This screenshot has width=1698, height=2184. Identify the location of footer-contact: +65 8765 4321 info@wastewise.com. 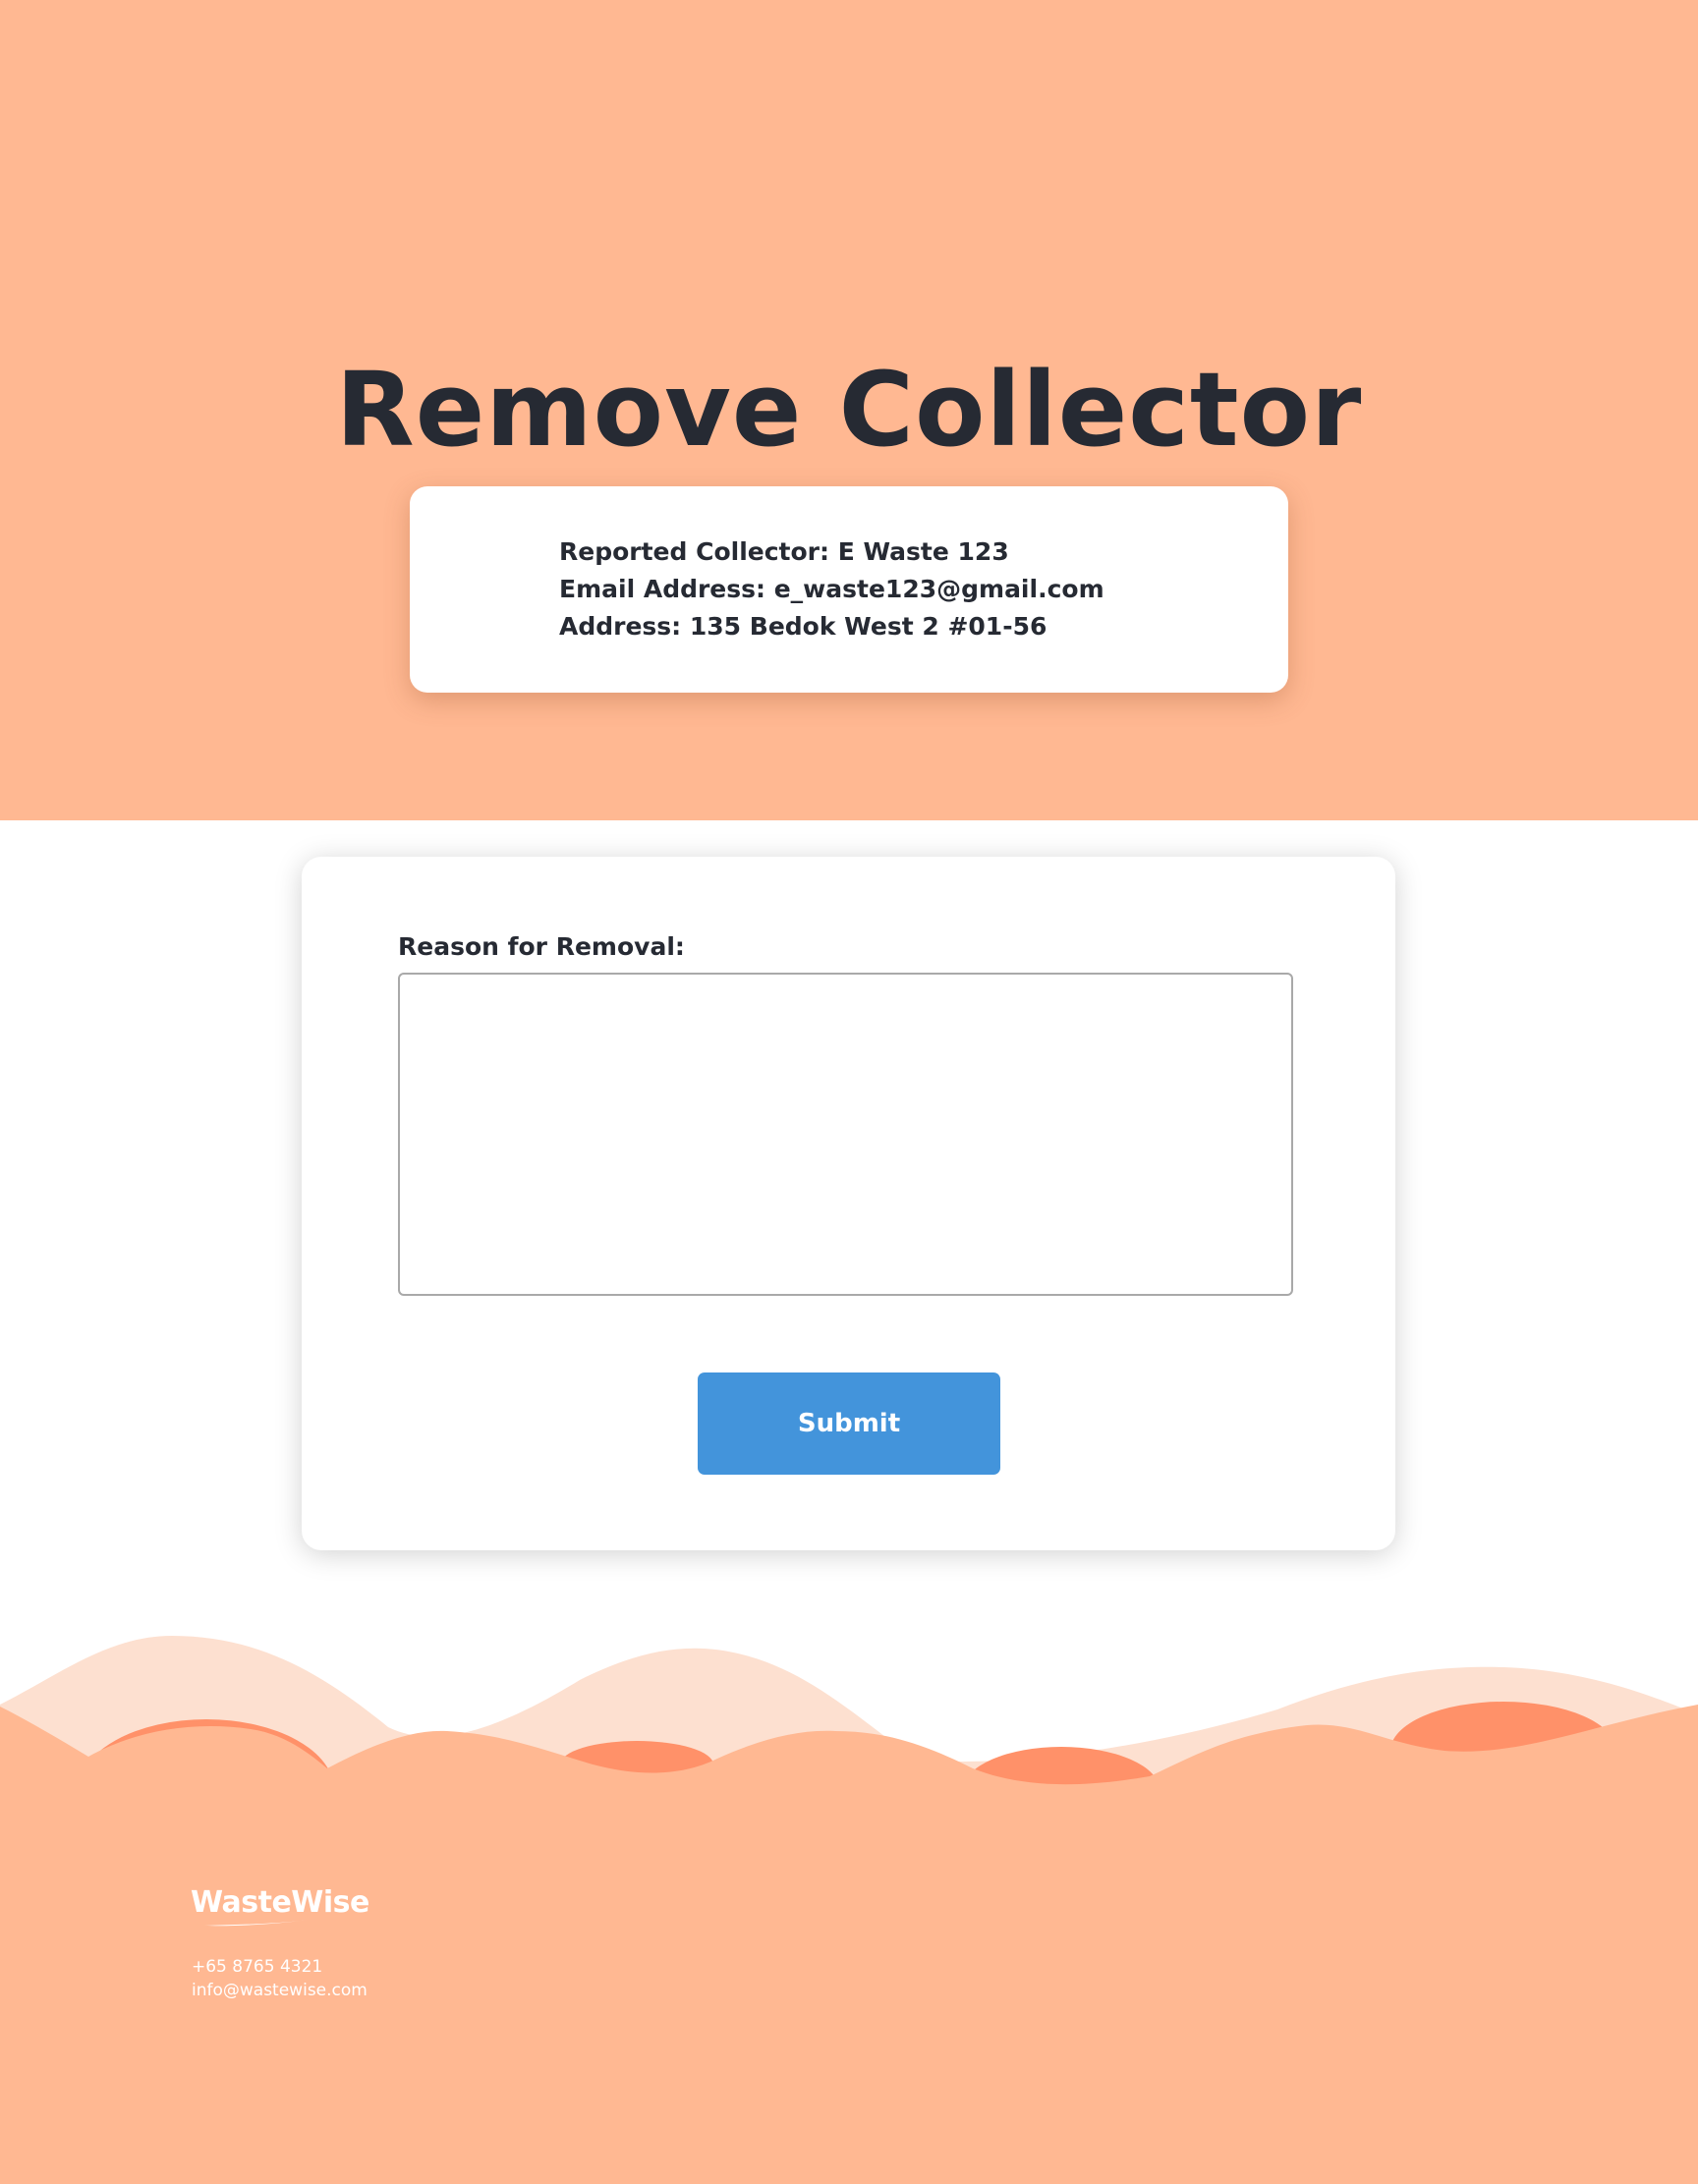
(280, 1978).